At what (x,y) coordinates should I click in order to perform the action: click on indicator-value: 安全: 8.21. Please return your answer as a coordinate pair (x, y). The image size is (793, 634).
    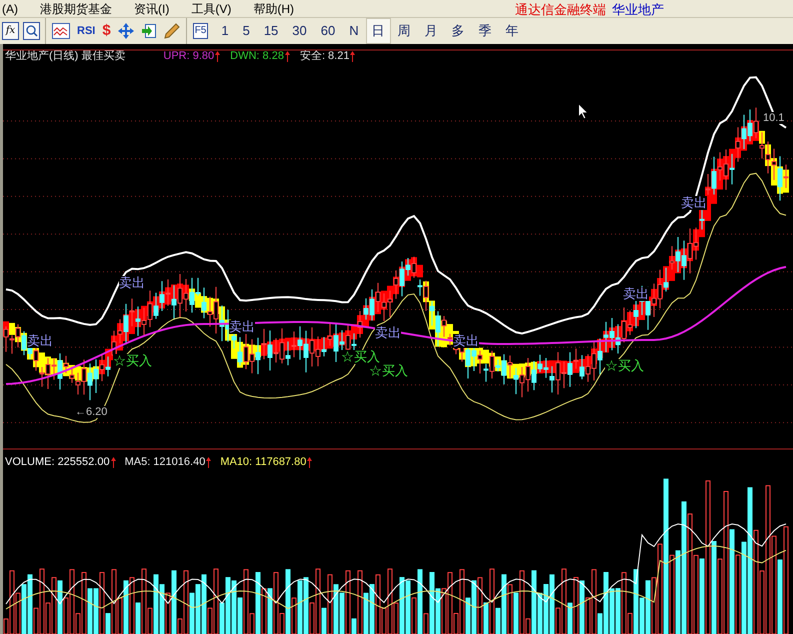
    Looking at the image, I should click on (325, 56).